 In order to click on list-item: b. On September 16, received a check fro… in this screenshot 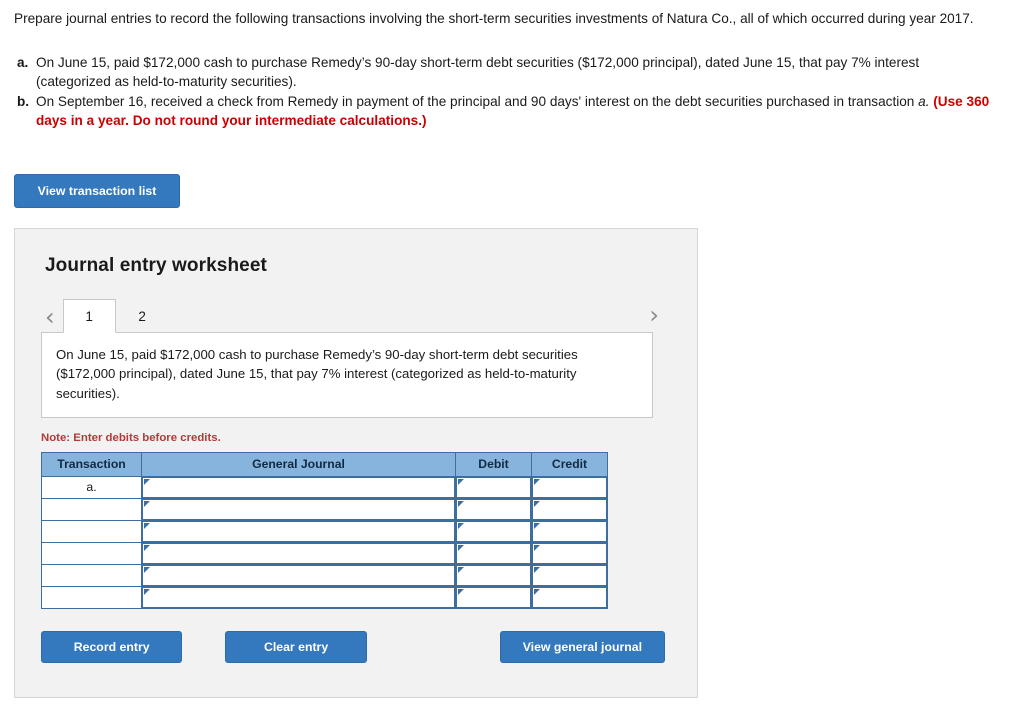, I will do `click(512, 112)`.